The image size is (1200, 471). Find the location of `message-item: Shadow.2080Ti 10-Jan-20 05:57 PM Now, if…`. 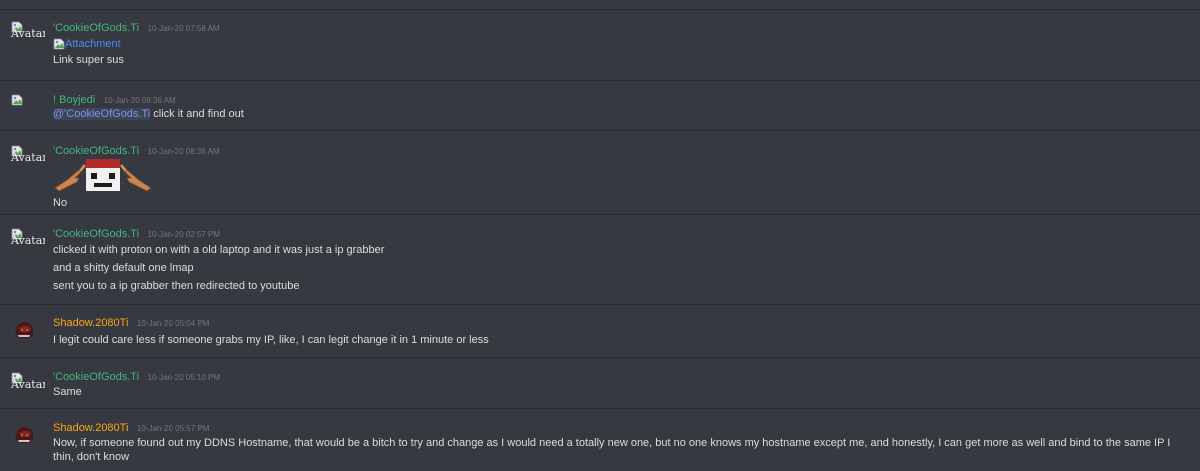

message-item: Shadow.2080Ti 10-Jan-20 05:57 PM Now, if… is located at coordinates (600, 440).